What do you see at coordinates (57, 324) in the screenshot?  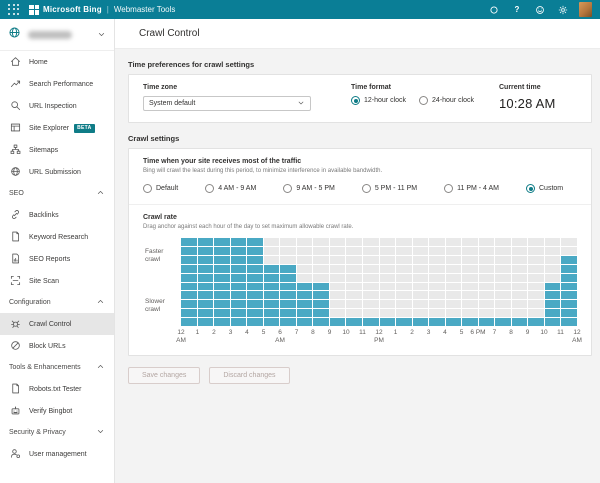 I see `sidebar-item-crawl-control: Crawl Control` at bounding box center [57, 324].